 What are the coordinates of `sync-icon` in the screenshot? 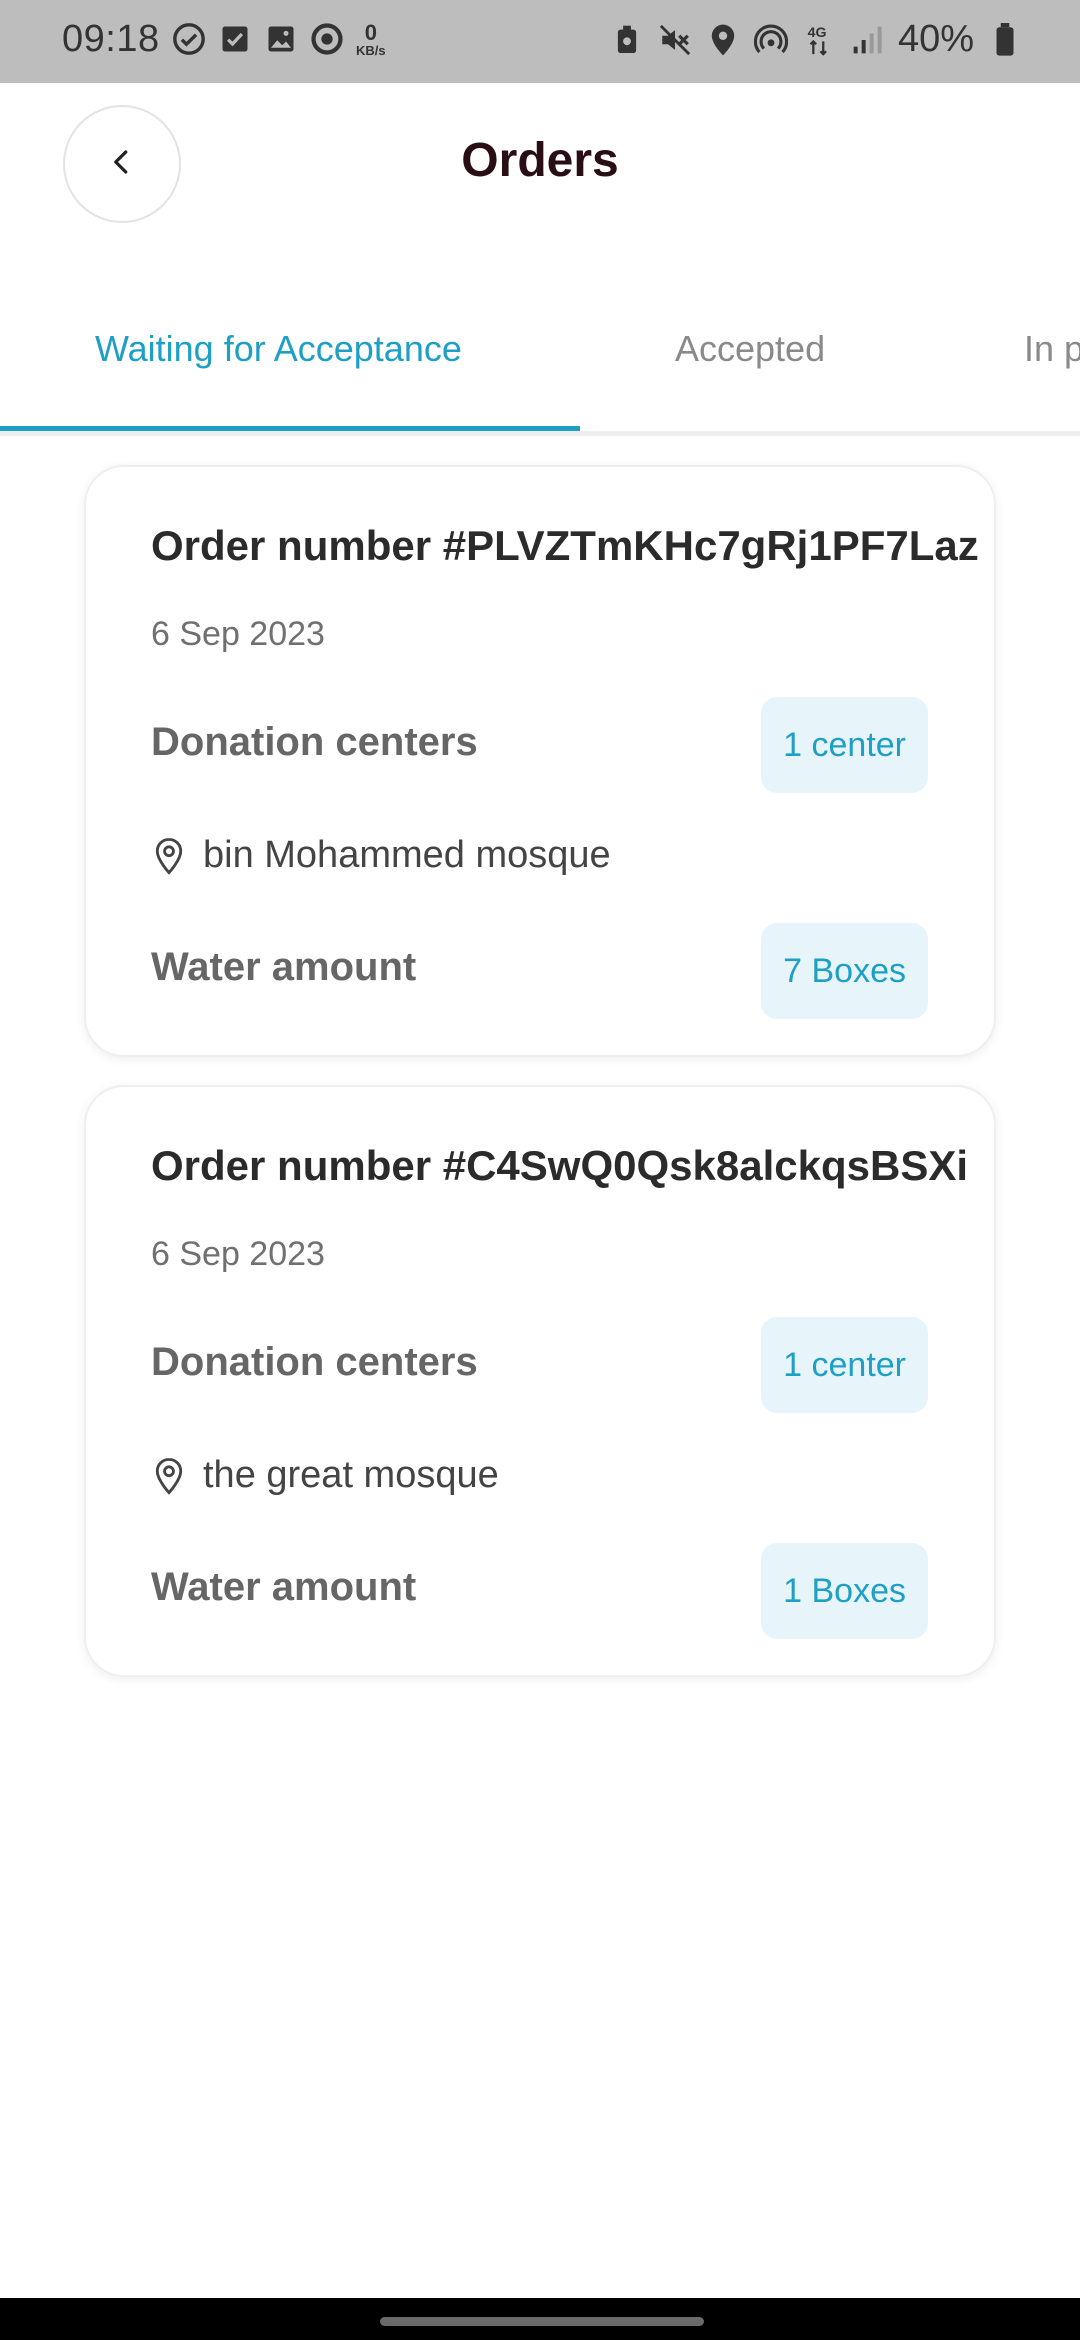 It's located at (327, 39).